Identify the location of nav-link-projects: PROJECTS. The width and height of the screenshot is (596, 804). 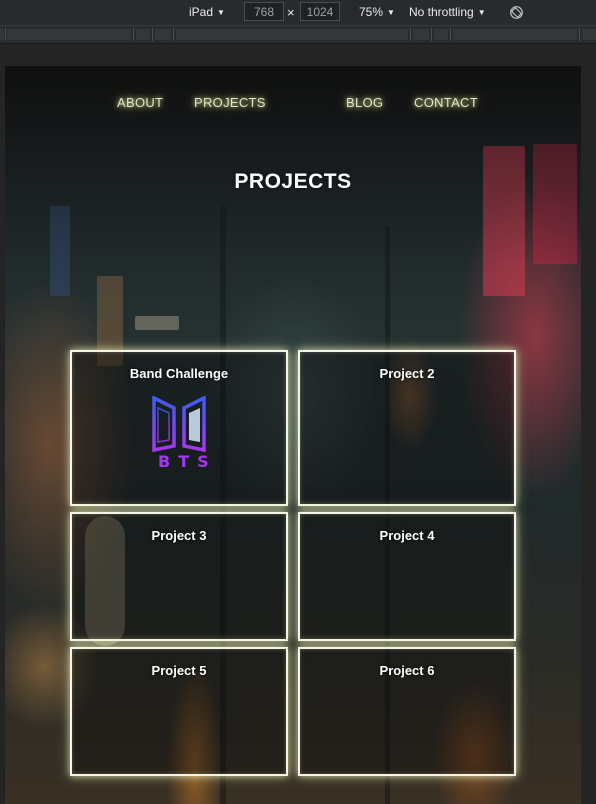
(230, 102).